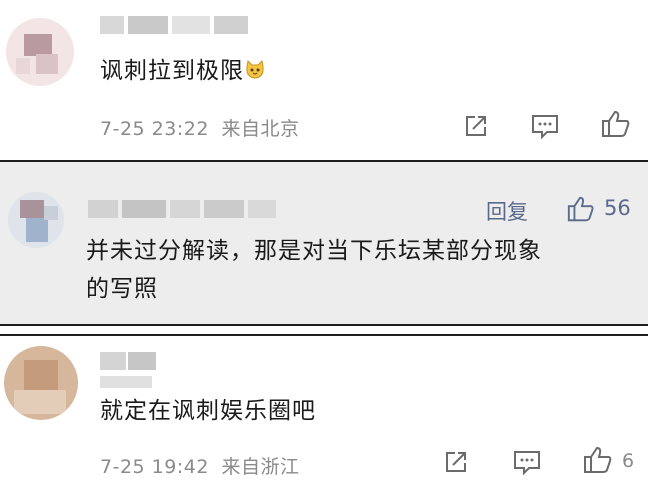 This screenshot has height=484, width=648. Describe the element at coordinates (255, 69) in the screenshot. I see `cat-face-emoji` at that location.